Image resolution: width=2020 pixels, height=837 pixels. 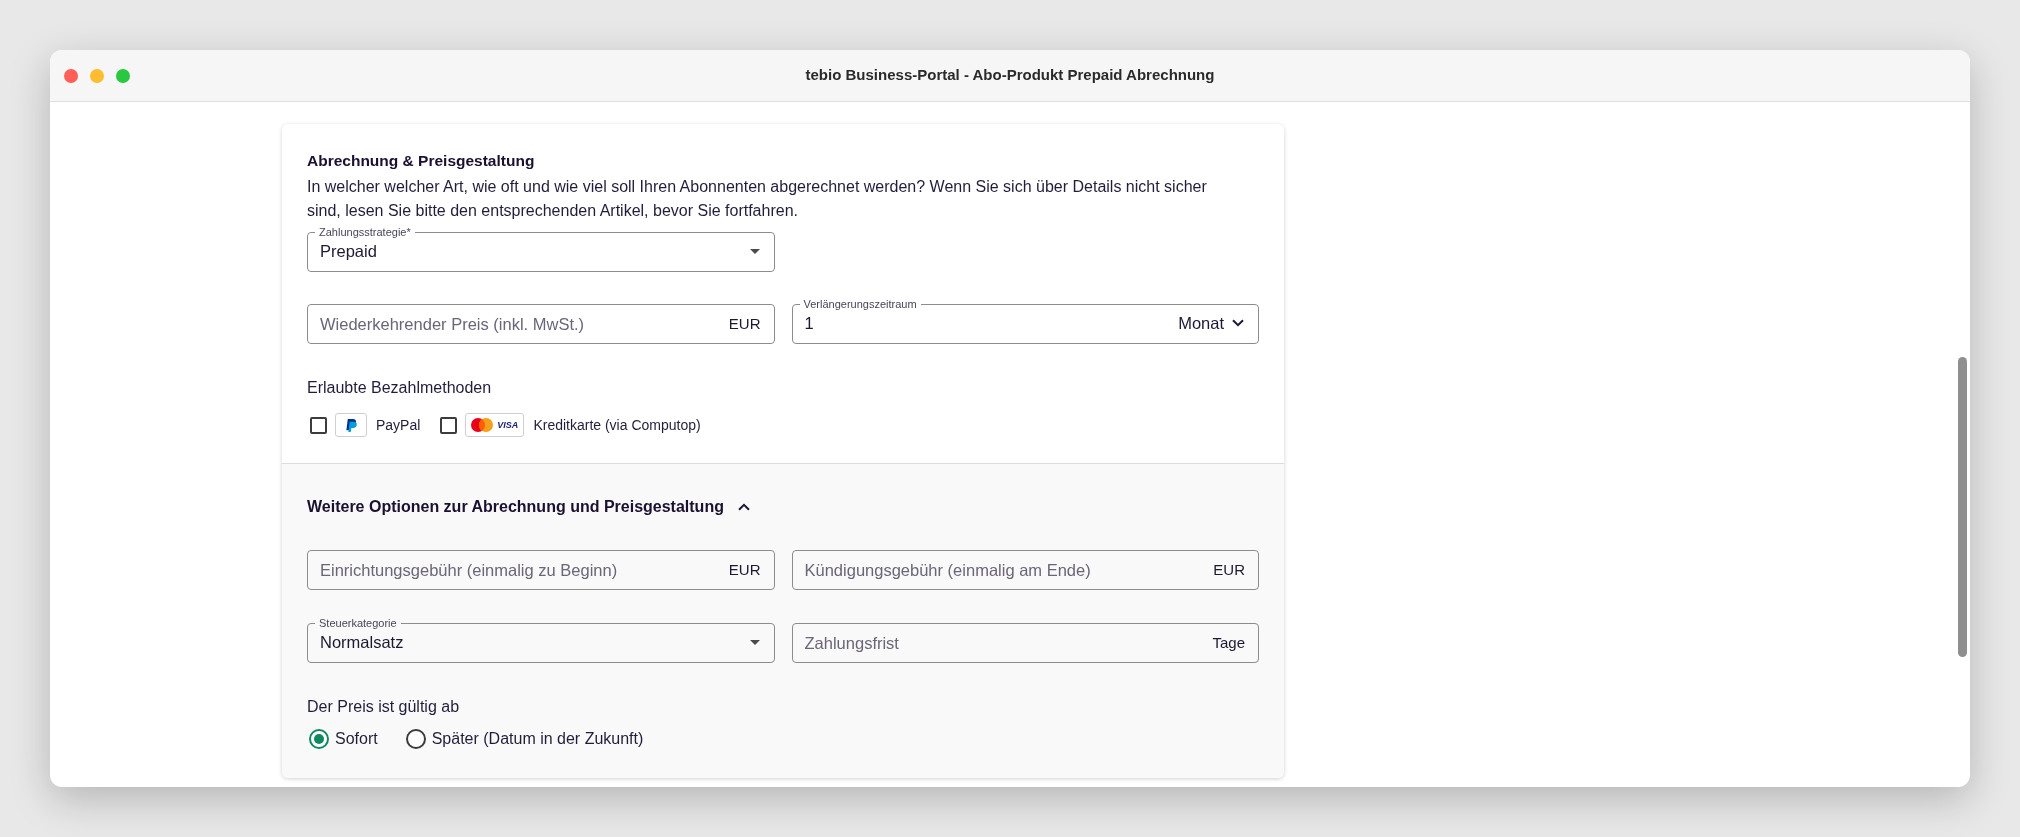 What do you see at coordinates (362, 642) in the screenshot?
I see `select-value: Normalsatz` at bounding box center [362, 642].